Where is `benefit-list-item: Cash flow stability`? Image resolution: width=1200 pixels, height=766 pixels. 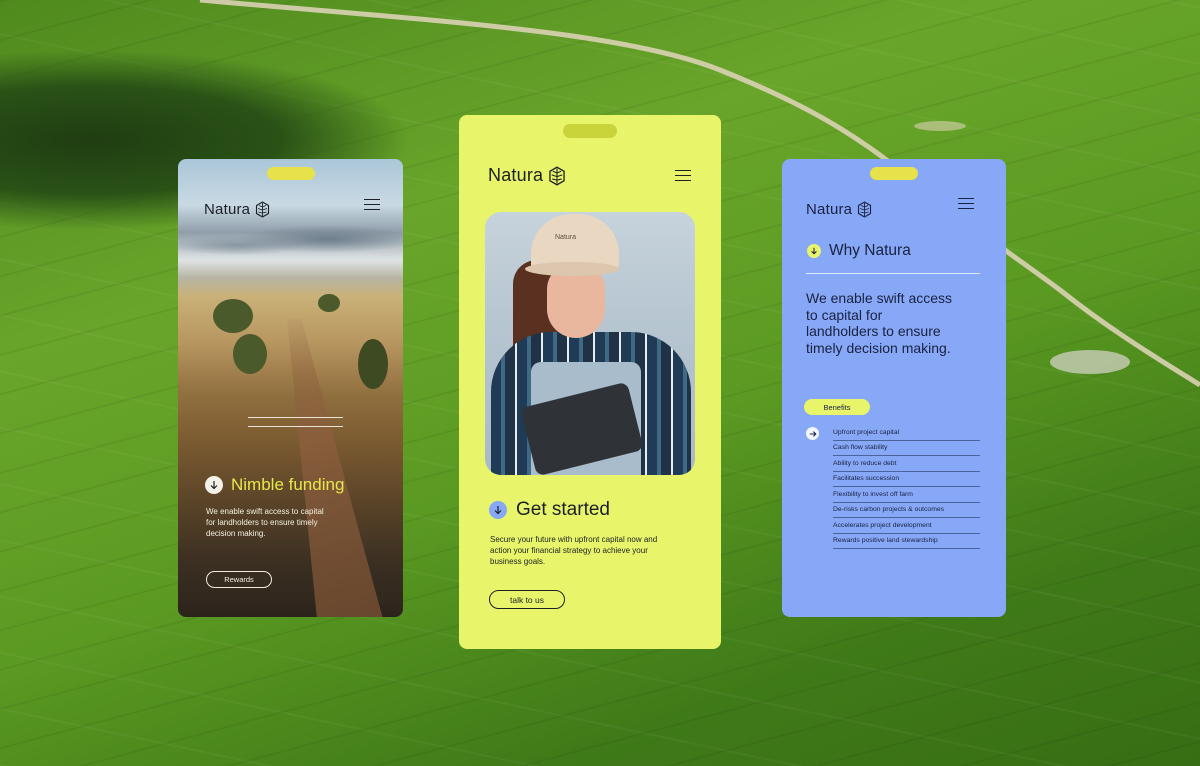
benefit-list-item: Cash flow stability is located at coordinates (906, 448).